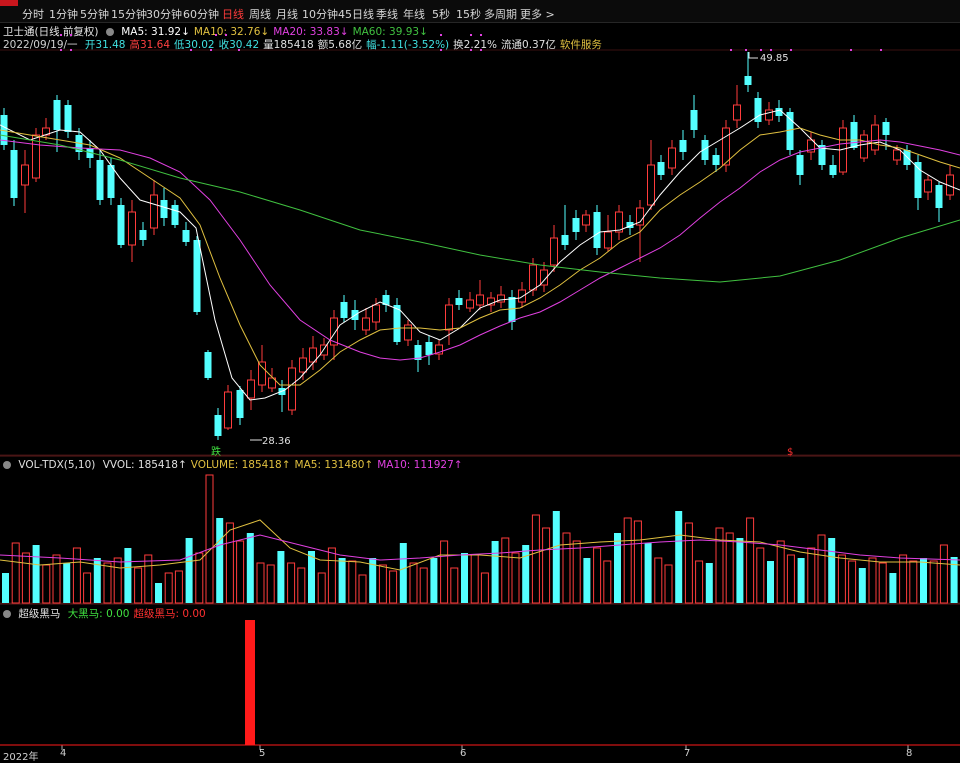  Describe the element at coordinates (21, 757) in the screenshot. I see `x-axis-label-0: 2022年` at that location.